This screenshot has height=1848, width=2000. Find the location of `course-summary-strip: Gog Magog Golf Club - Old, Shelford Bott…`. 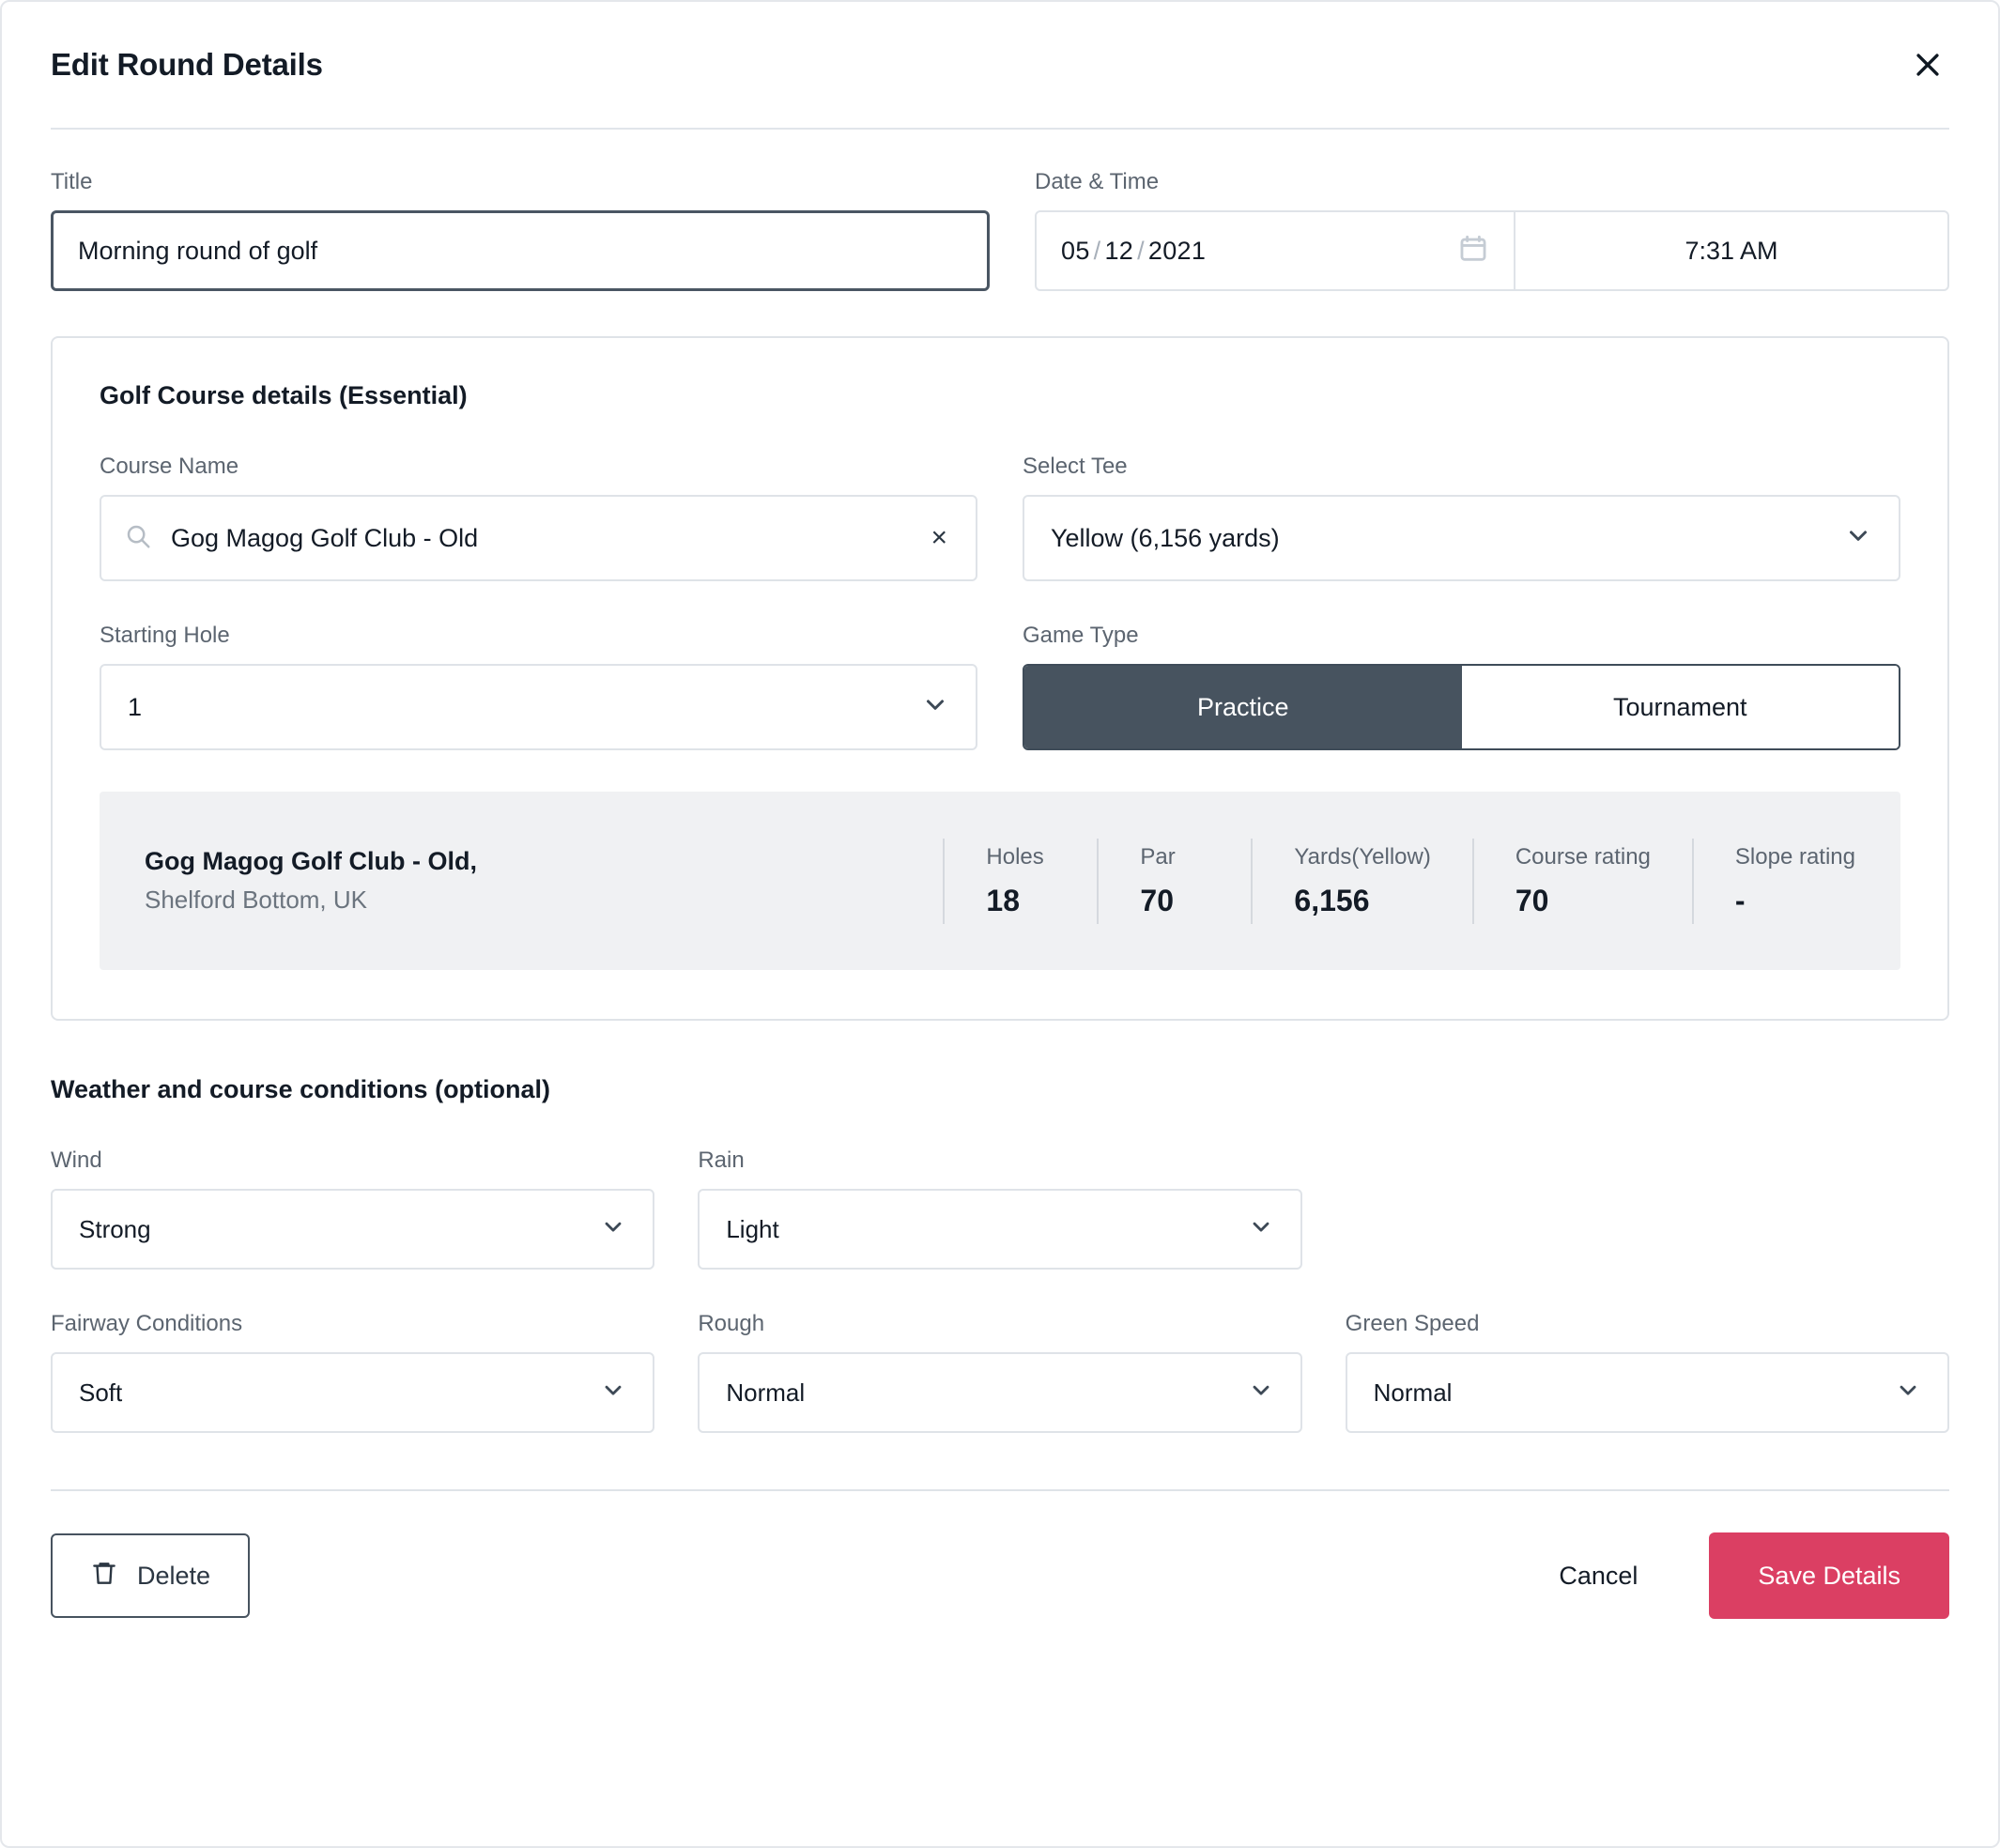

course-summary-strip: Gog Magog Golf Club - Old, Shelford Bott… is located at coordinates (1000, 881).